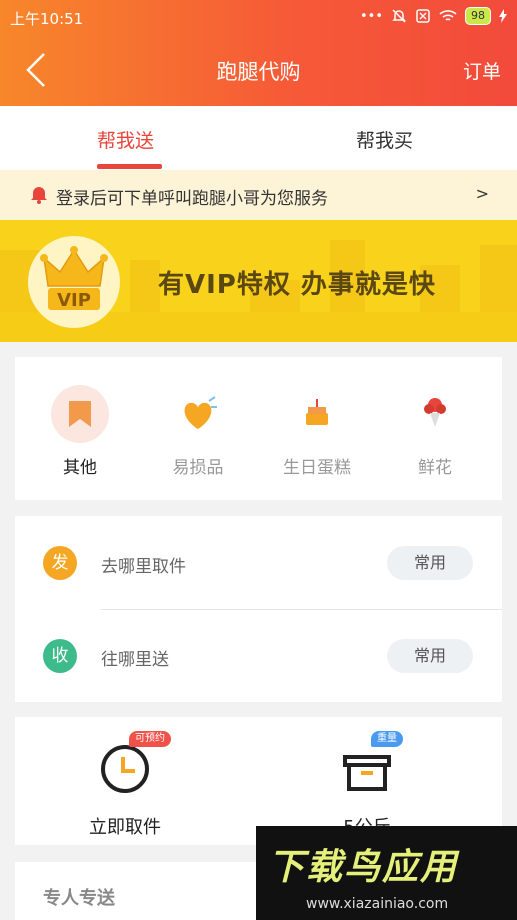 Image resolution: width=517 pixels, height=920 pixels. Describe the element at coordinates (258, 138) in the screenshot. I see `tab-bar: 帮我送 帮我买` at that location.